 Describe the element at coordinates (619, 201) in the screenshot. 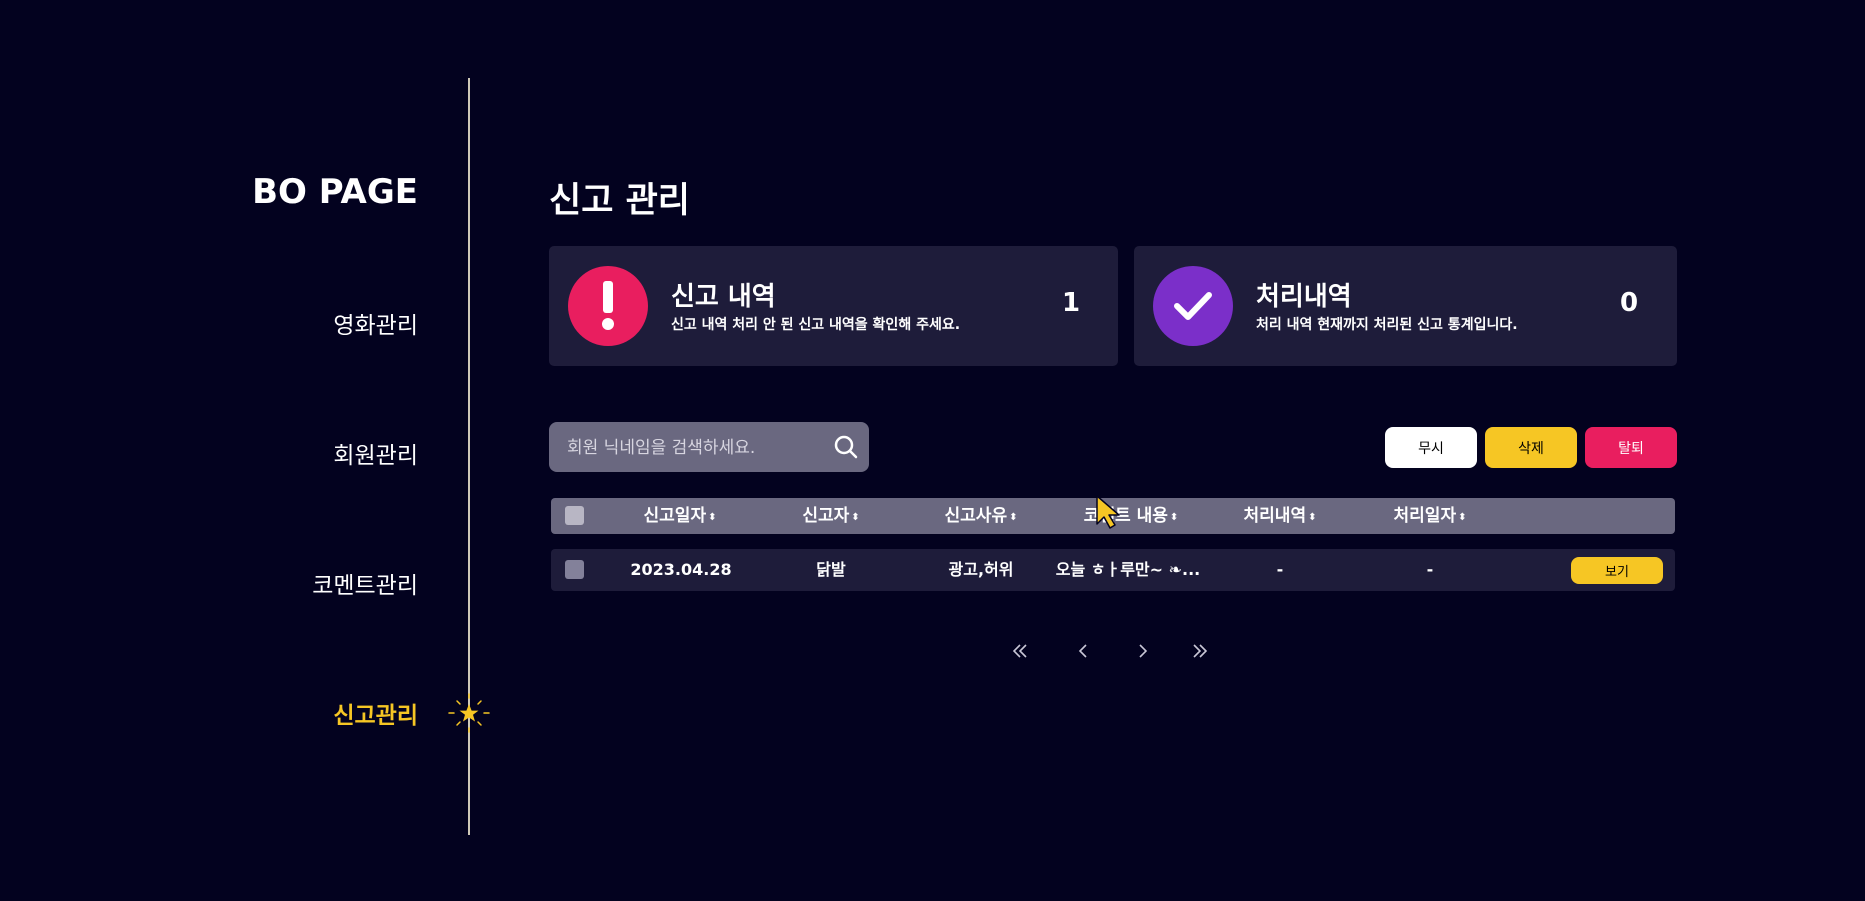

I see `page-title: 신고 관리` at that location.